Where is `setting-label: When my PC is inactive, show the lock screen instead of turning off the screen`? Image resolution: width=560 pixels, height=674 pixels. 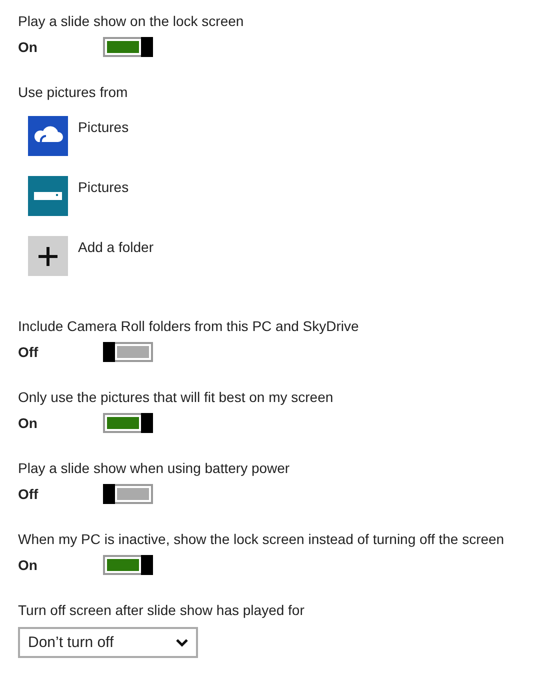
setting-label: When my PC is inactive, show the lock screen instead of turning off the screen is located at coordinates (262, 539).